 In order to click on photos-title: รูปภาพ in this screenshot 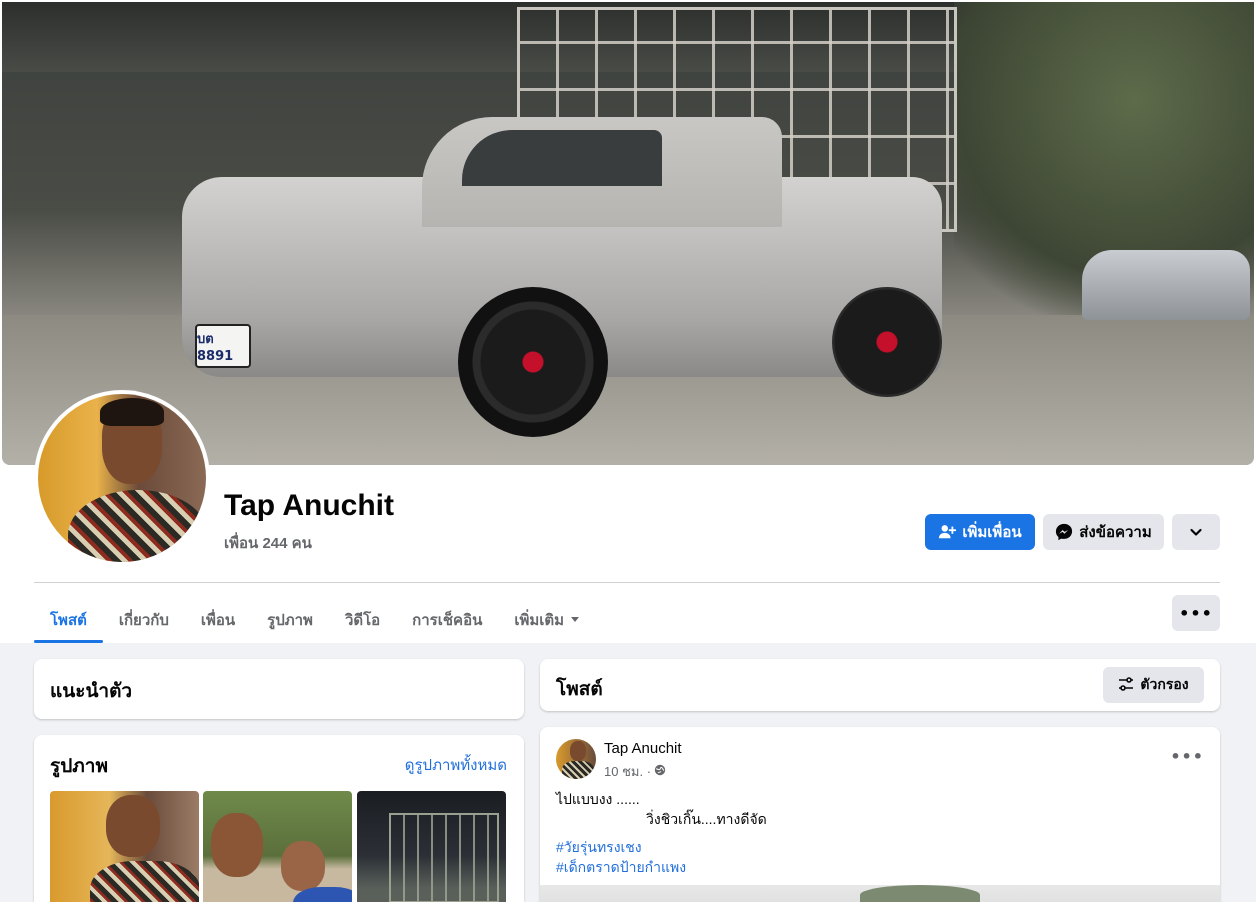, I will do `click(79, 766)`.